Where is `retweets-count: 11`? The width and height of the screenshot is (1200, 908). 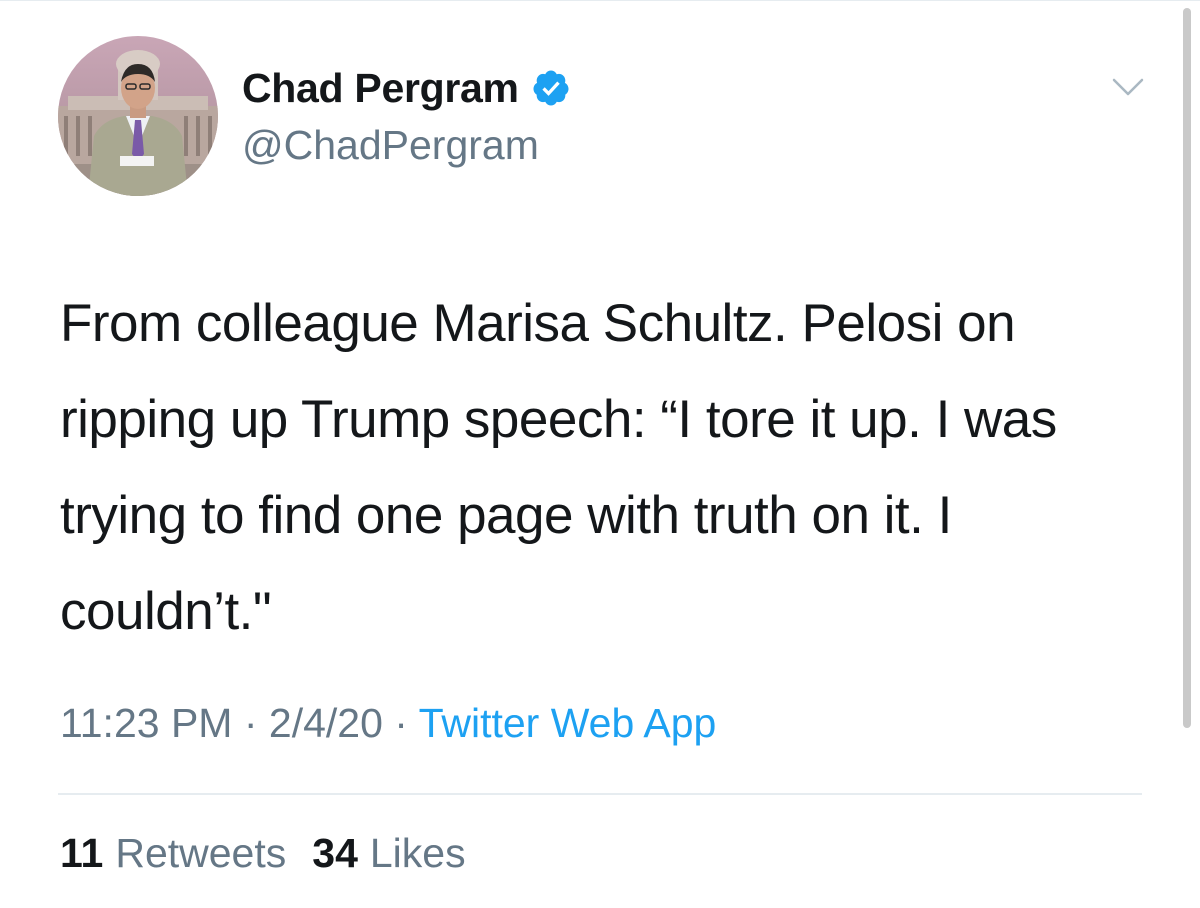
retweets-count: 11 is located at coordinates (82, 853).